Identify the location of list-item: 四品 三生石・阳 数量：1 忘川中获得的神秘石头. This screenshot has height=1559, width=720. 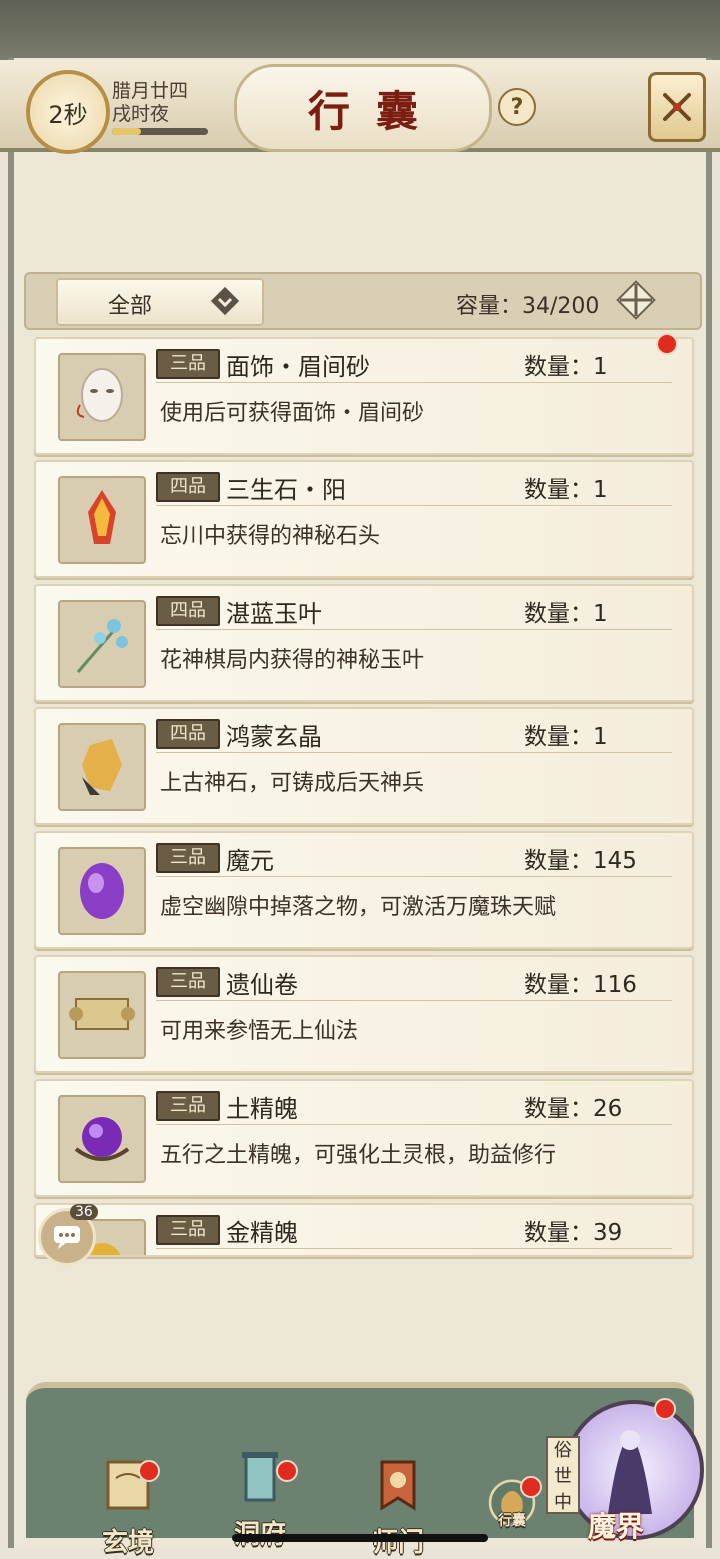
(364, 519).